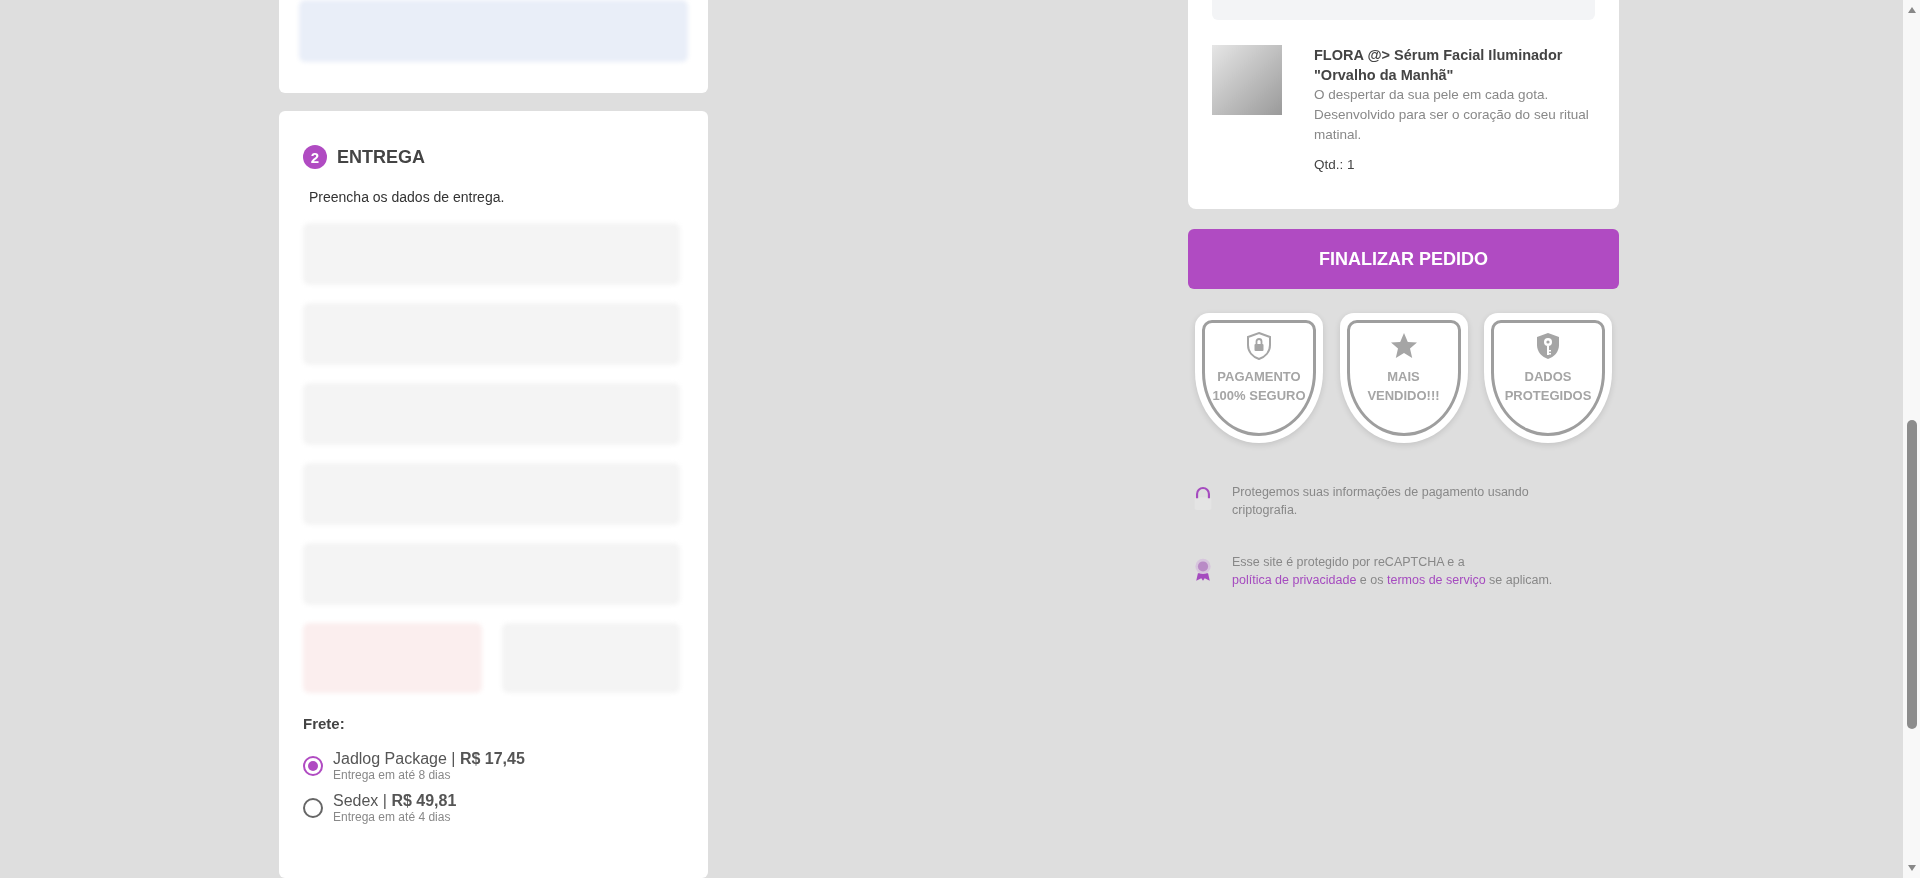 This screenshot has width=1920, height=878. Describe the element at coordinates (392, 817) in the screenshot. I see `delivery-time: Entrega em até 4 dias` at that location.